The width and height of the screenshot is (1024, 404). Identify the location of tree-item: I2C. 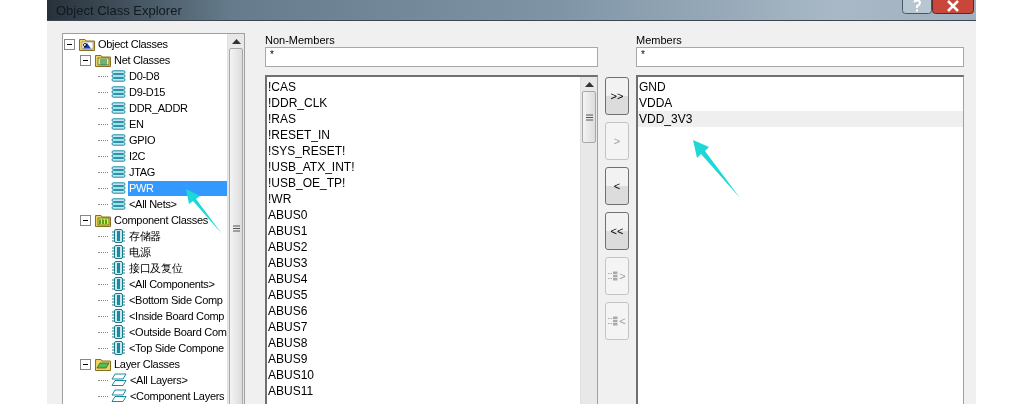
(137, 156).